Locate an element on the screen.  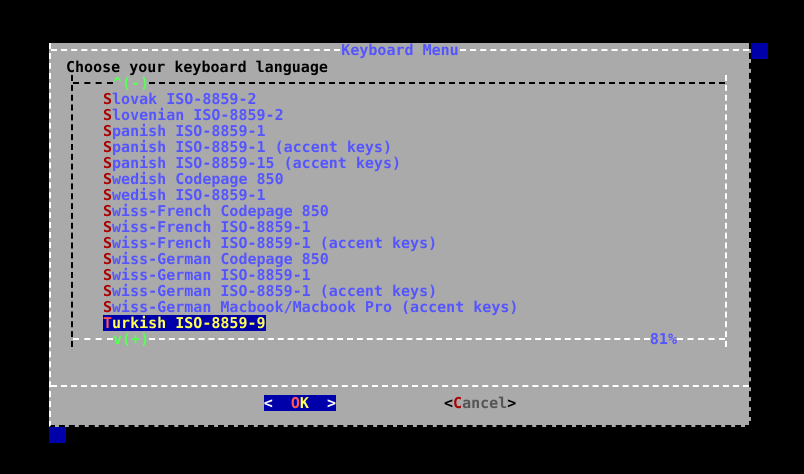
window-title: Keyboard Menu is located at coordinates (400, 50).